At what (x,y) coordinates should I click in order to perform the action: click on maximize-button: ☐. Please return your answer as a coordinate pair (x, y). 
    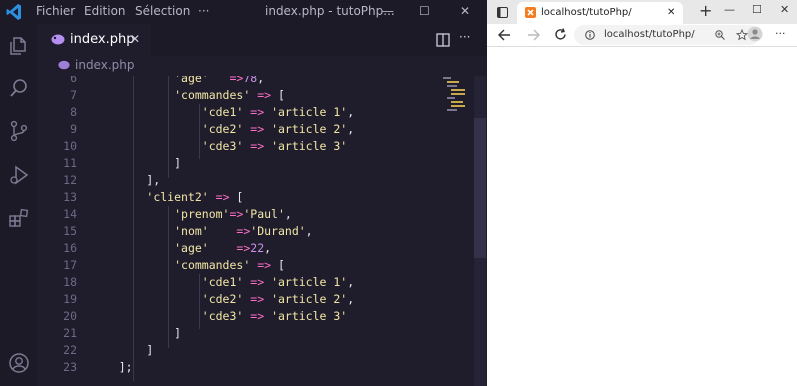
    Looking at the image, I should click on (424, 11).